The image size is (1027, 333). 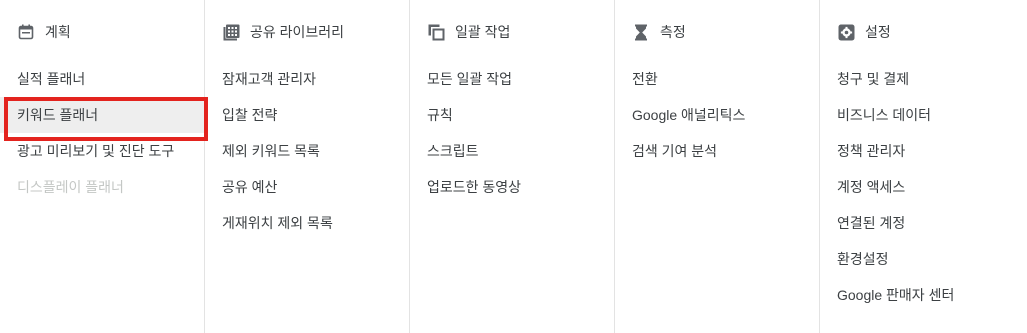 What do you see at coordinates (307, 151) in the screenshot?
I see `menu-item-negative-keyword-lists: 제외 키워드 목록` at bounding box center [307, 151].